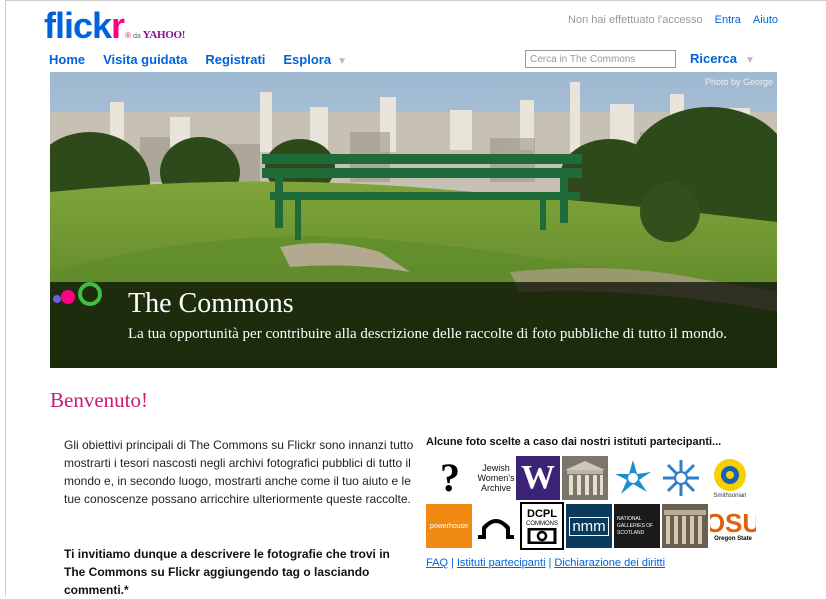  I want to click on institution-tile-columns, so click(685, 526).